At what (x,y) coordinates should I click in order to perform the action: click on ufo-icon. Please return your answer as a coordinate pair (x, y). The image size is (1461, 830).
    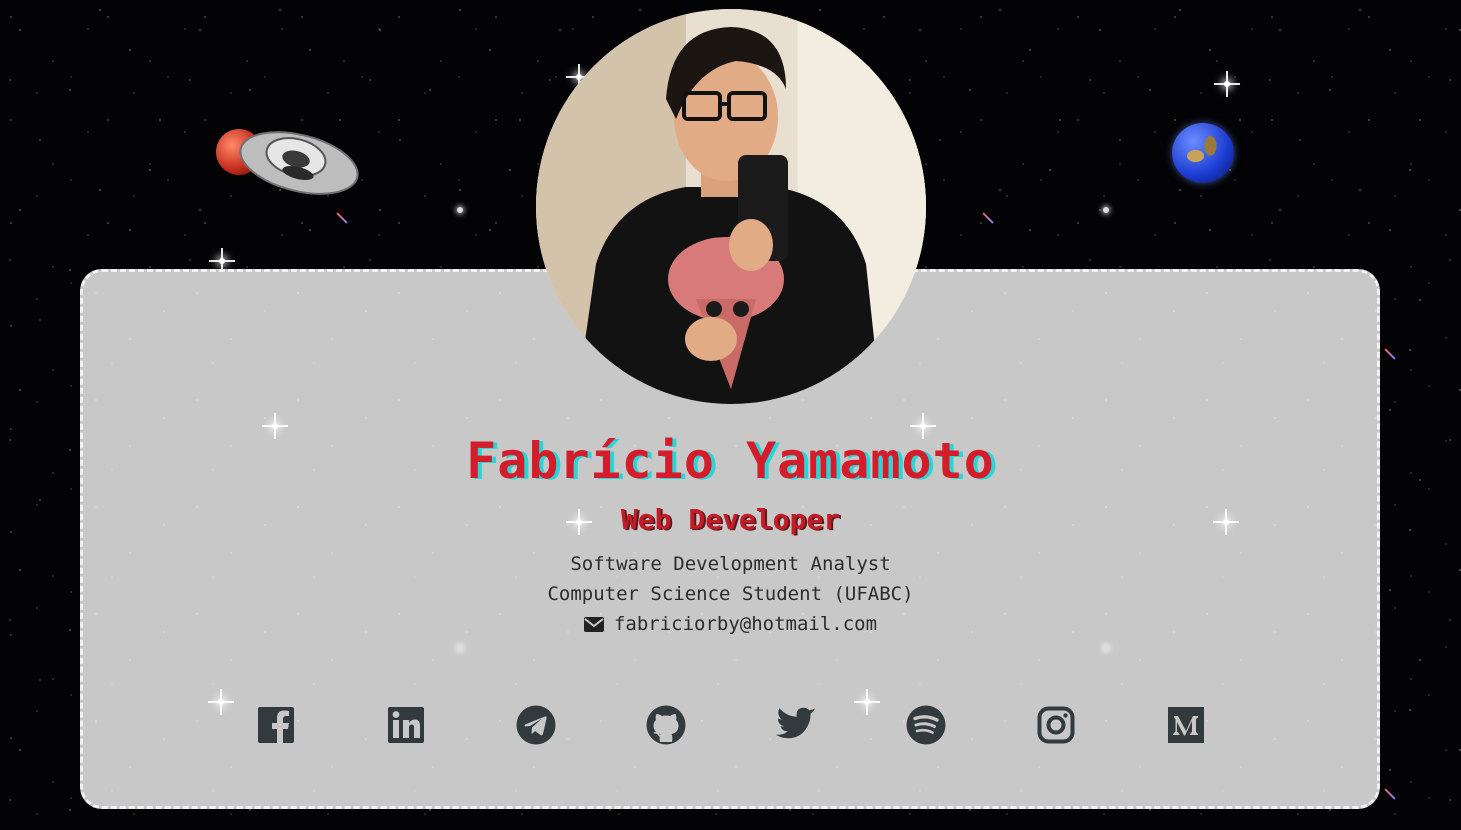
    Looking at the image, I should click on (299, 163).